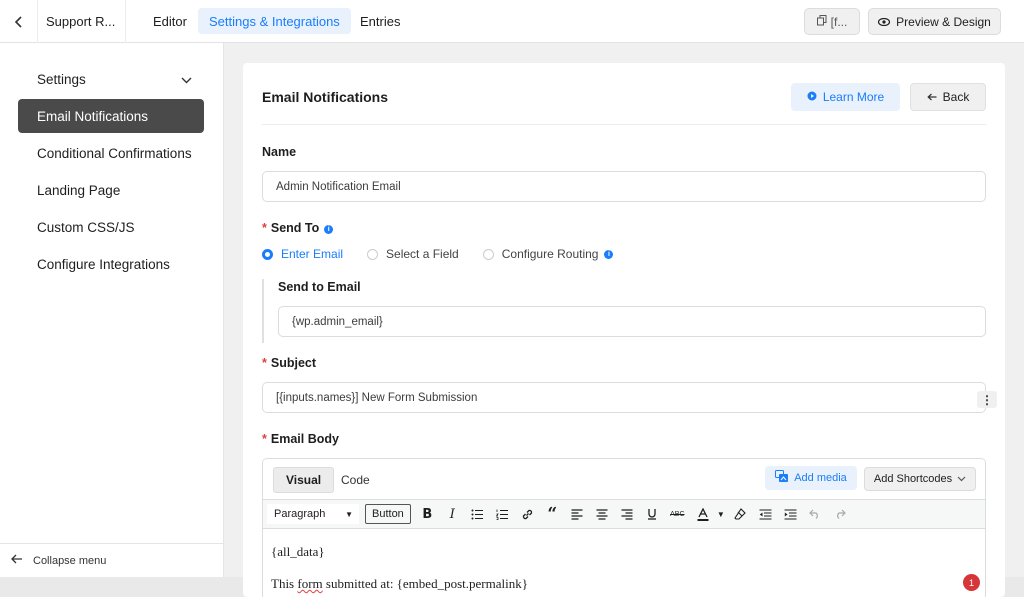 This screenshot has height=597, width=1024. I want to click on radio-select-field: Select a Field, so click(413, 254).